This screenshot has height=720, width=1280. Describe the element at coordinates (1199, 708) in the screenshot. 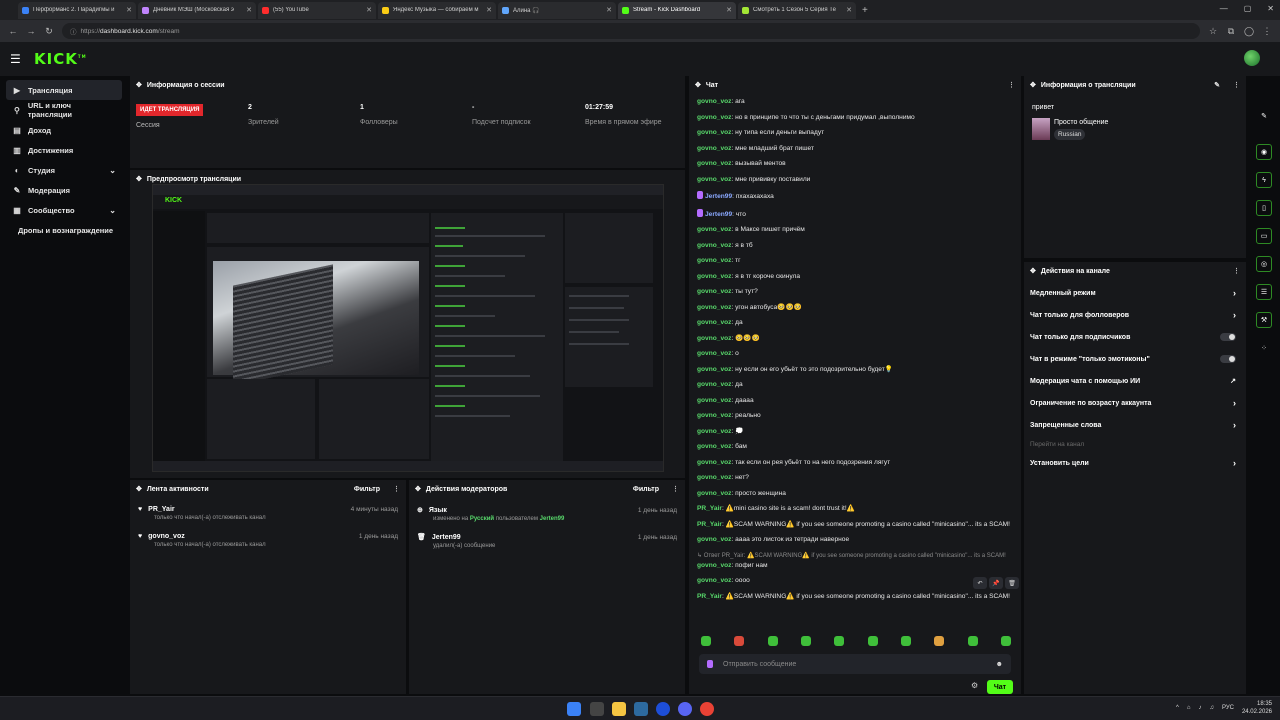

I see `mic-icon: ♪` at that location.